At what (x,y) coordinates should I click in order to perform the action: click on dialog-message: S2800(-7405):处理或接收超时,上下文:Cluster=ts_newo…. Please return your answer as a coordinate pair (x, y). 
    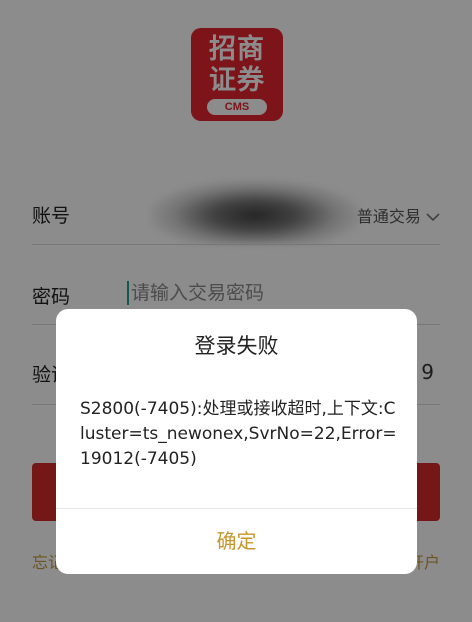
    Looking at the image, I should click on (238, 434).